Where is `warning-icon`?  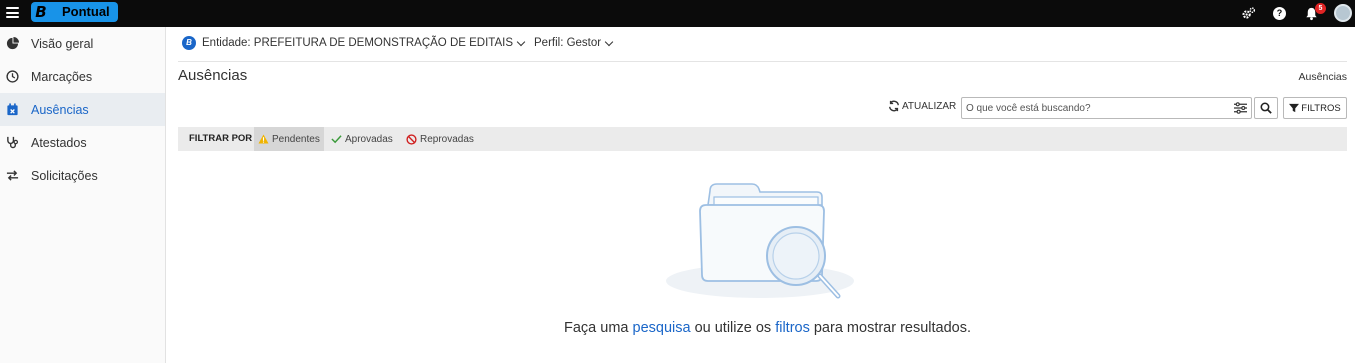 warning-icon is located at coordinates (263, 139).